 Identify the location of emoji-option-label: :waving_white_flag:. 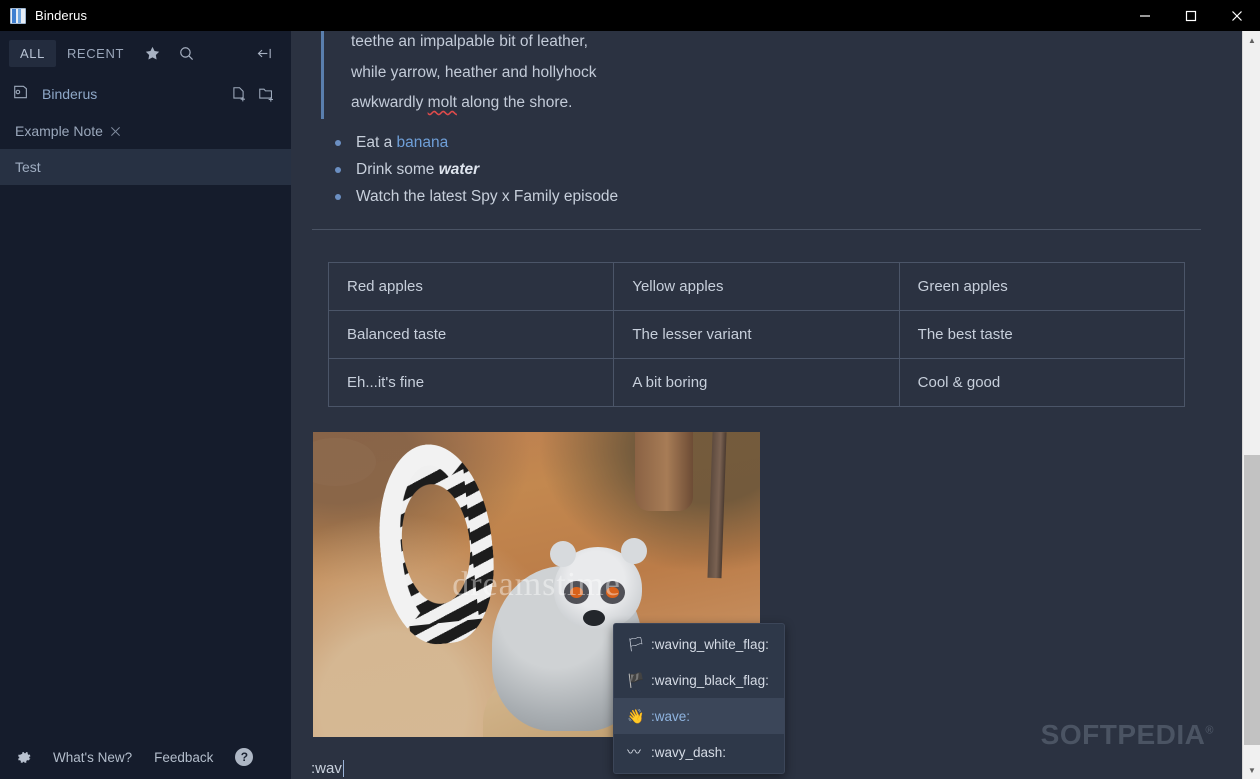
(710, 644).